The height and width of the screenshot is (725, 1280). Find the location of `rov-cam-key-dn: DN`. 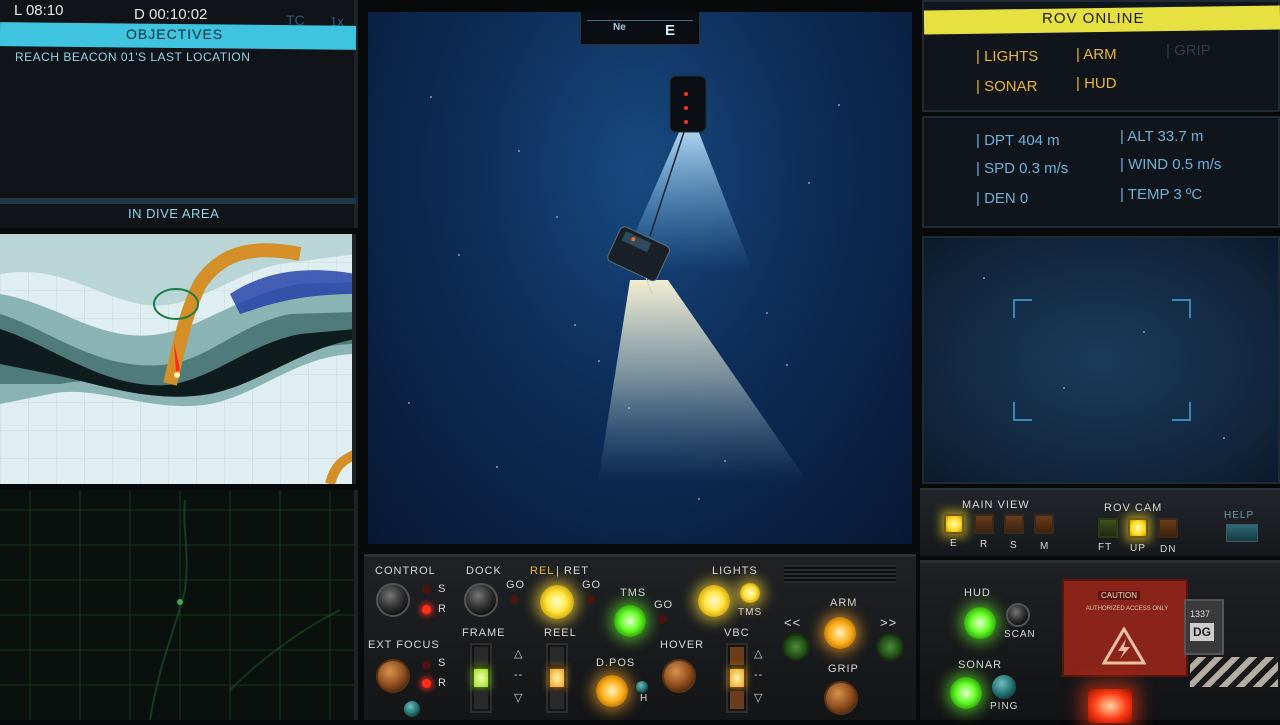

rov-cam-key-dn: DN is located at coordinates (1168, 549).